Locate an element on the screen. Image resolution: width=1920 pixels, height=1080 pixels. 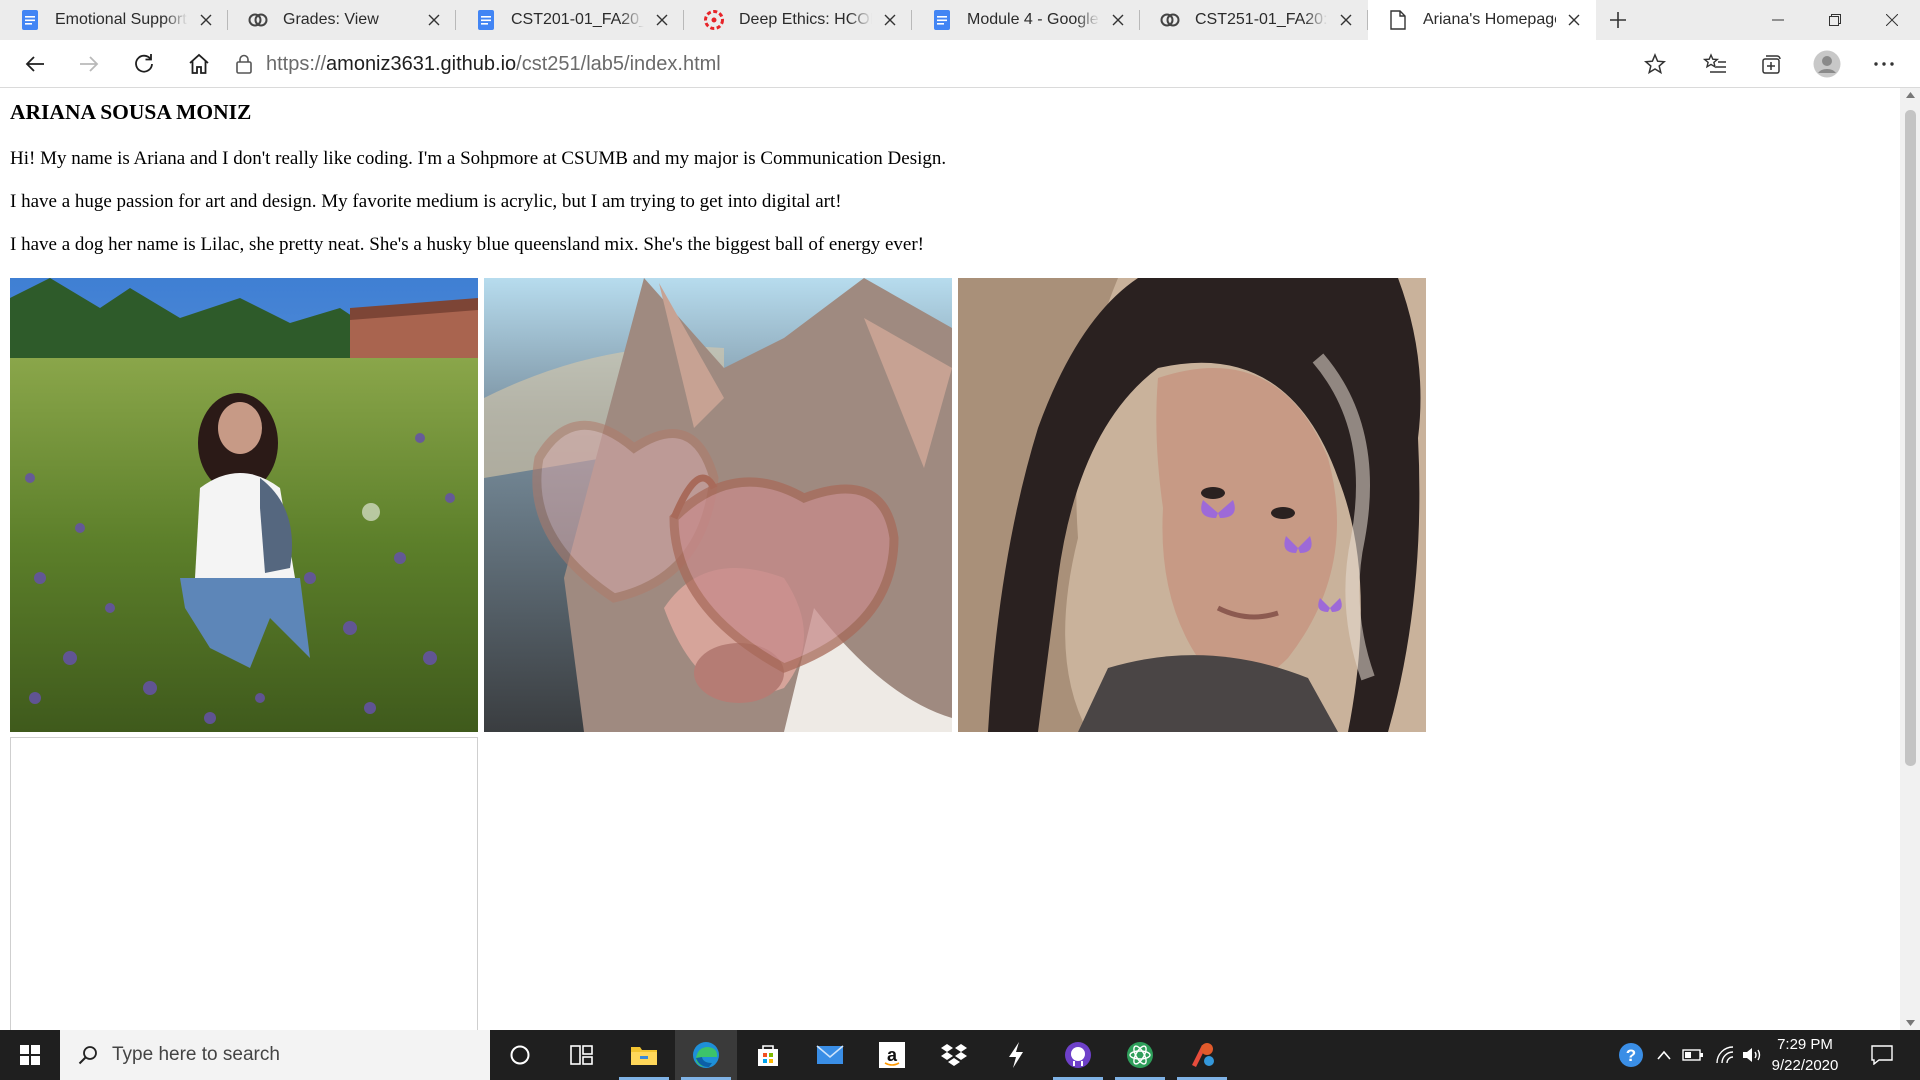
atom-icon is located at coordinates (1140, 1055).